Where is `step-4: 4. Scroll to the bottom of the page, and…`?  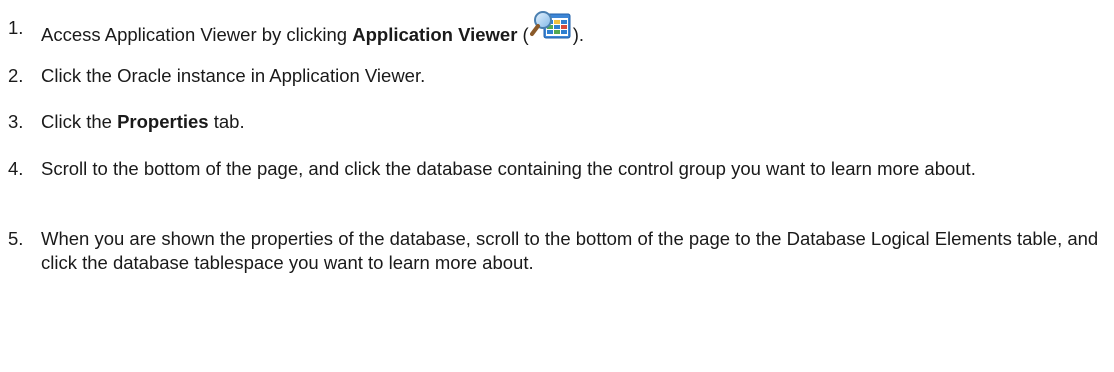
step-4: 4. Scroll to the bottom of the page, and… is located at coordinates (557, 181).